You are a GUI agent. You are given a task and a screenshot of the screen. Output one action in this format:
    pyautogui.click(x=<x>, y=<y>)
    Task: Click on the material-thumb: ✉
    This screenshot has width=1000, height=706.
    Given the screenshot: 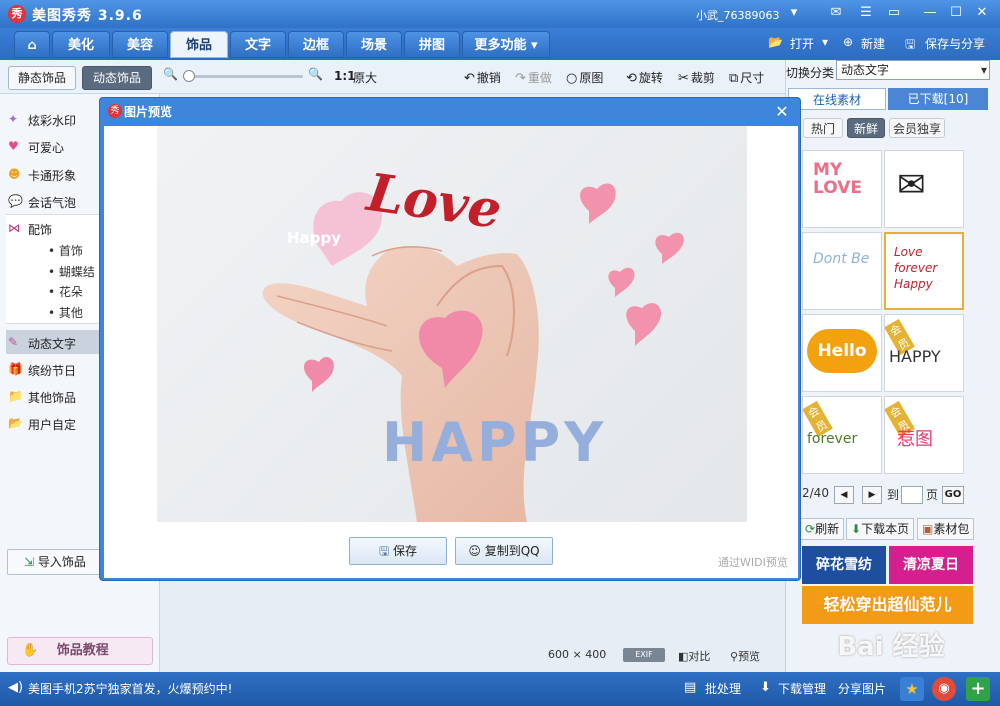 What is the action you would take?
    pyautogui.click(x=924, y=189)
    